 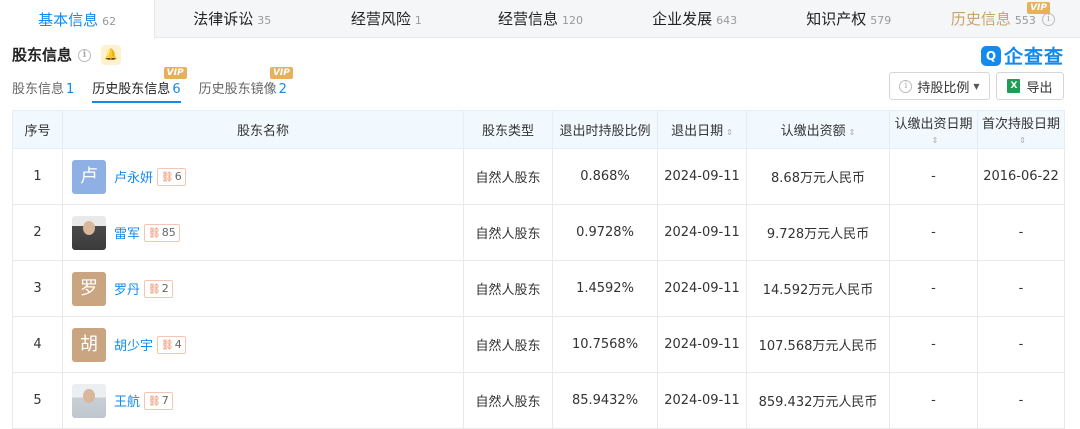 What do you see at coordinates (131, 89) in the screenshot?
I see `subtab-label: 历史股东信息` at bounding box center [131, 89].